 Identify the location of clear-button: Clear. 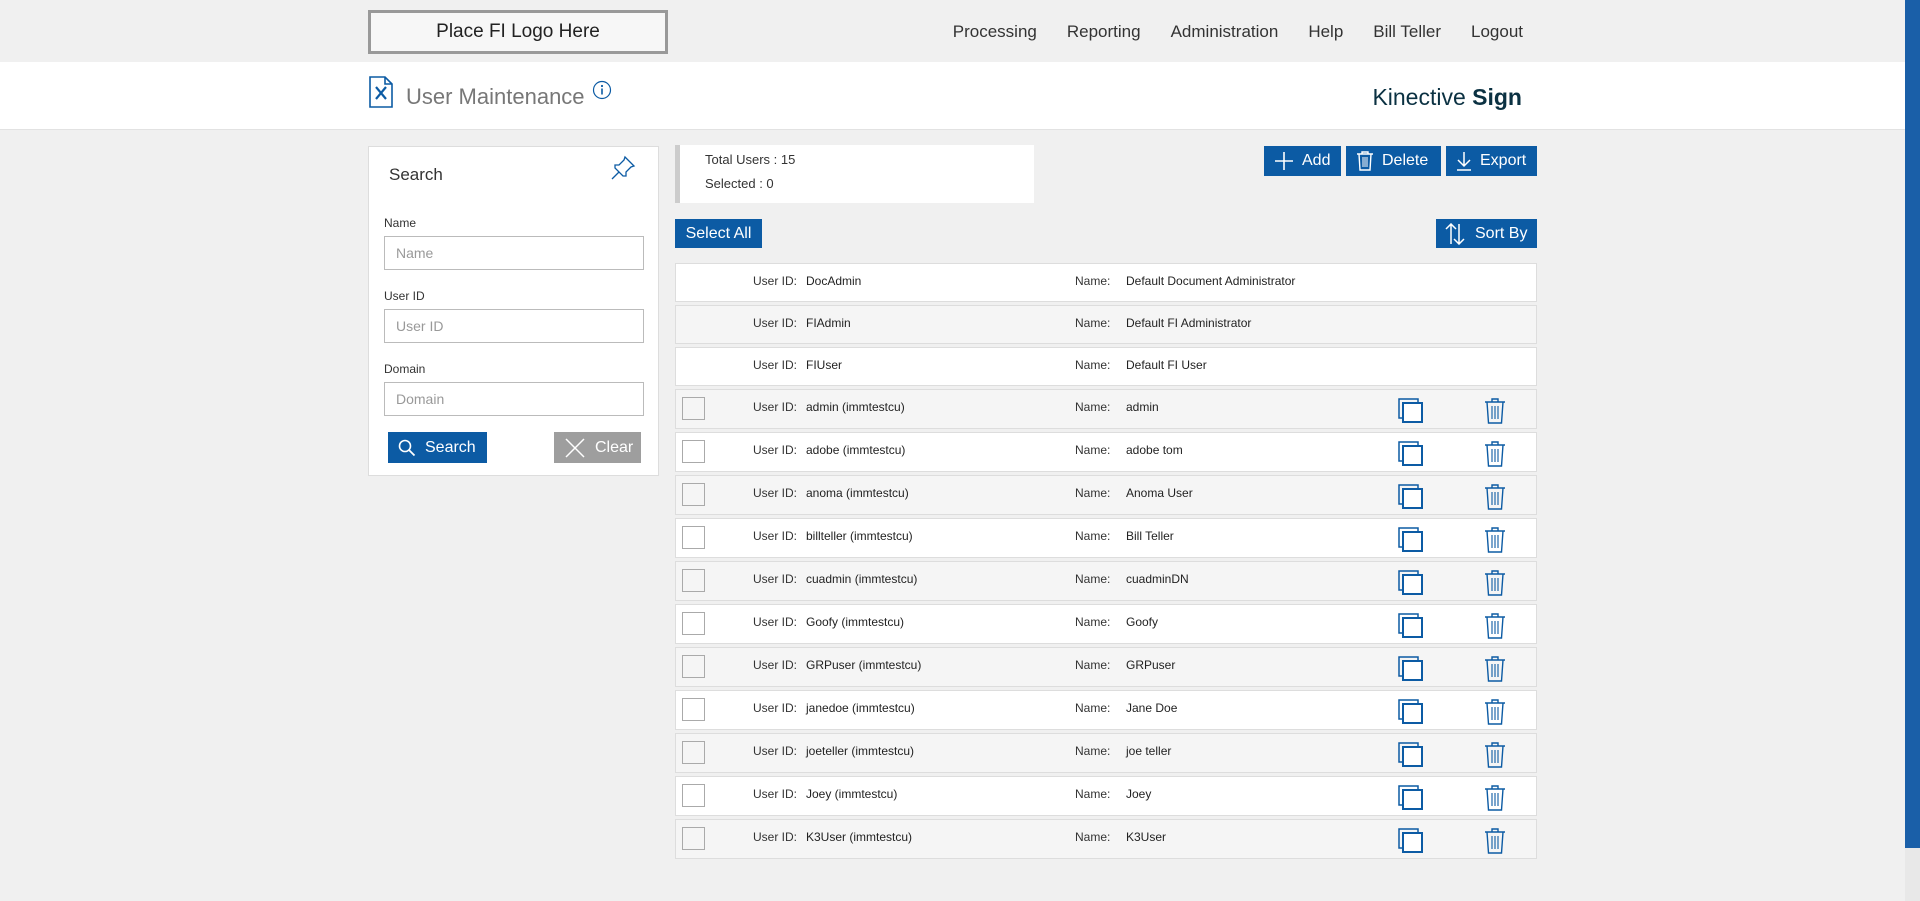
(597, 447).